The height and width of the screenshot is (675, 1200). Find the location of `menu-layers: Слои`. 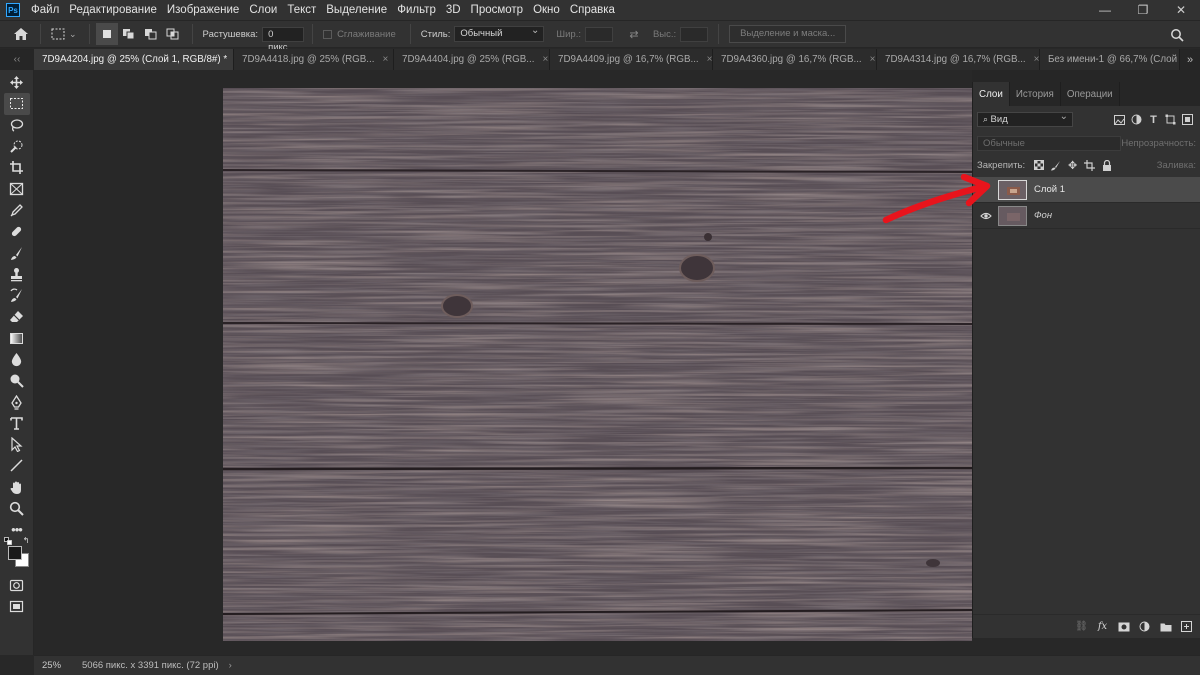

menu-layers: Слои is located at coordinates (263, 10).